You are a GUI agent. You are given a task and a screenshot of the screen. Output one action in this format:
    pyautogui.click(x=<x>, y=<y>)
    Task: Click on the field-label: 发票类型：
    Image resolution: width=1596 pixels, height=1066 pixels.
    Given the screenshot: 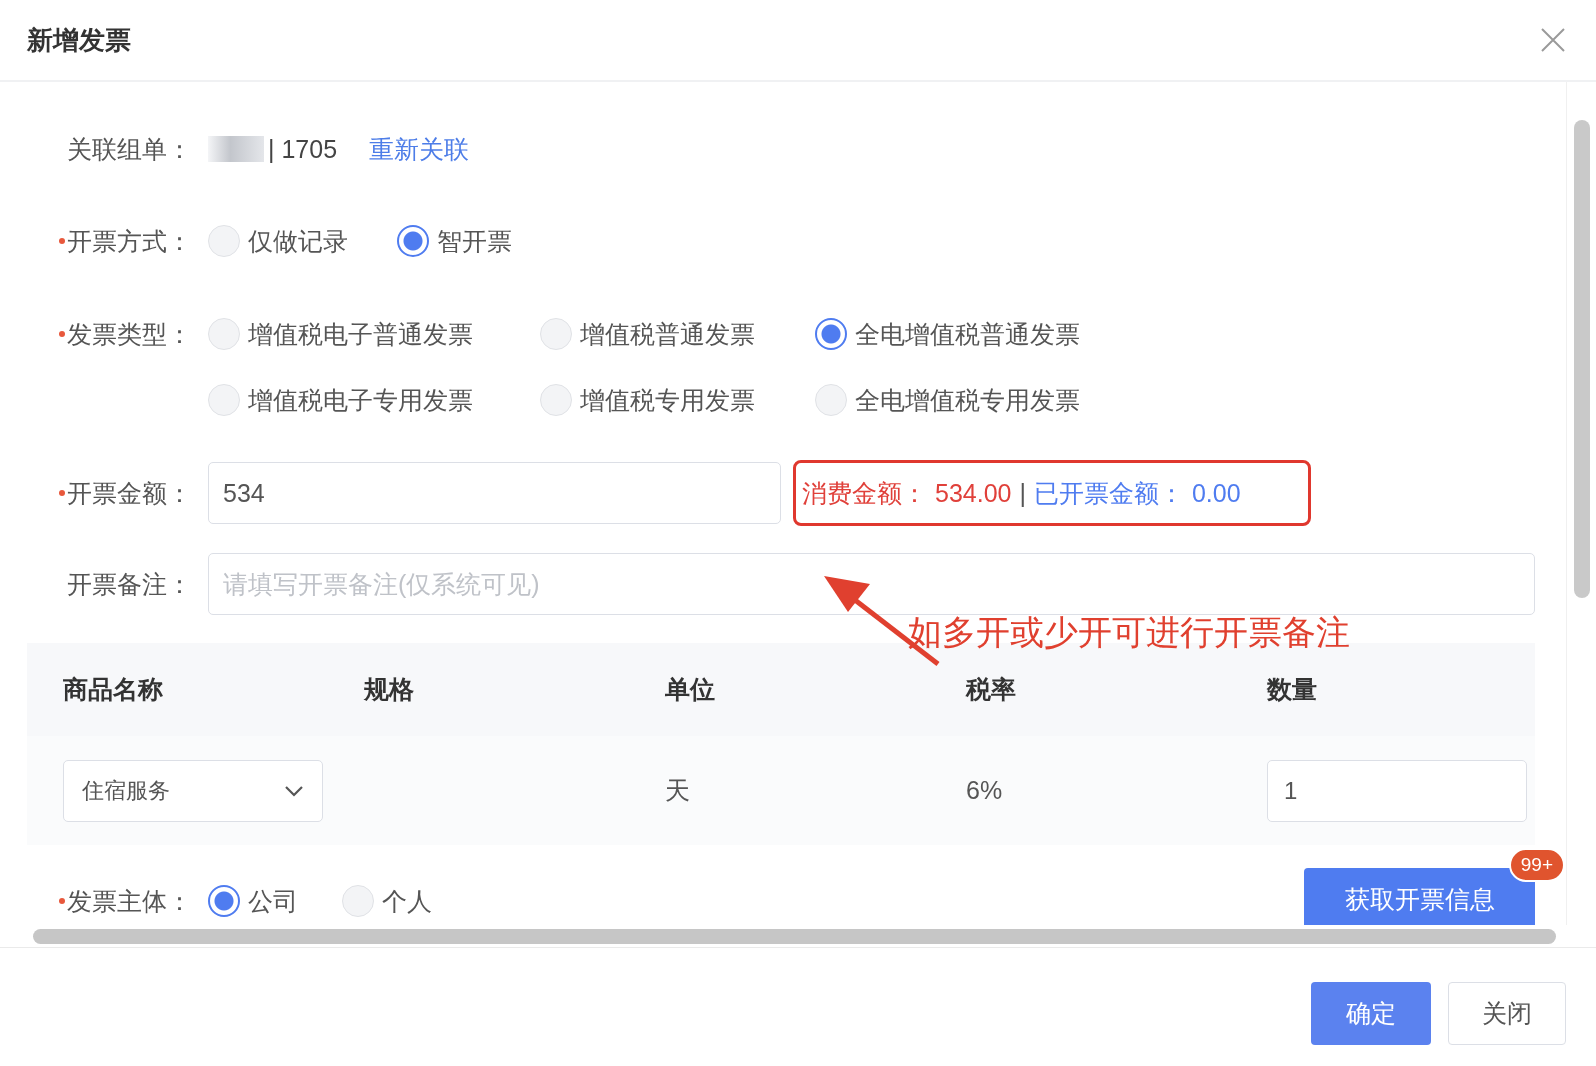 What is the action you would take?
    pyautogui.click(x=129, y=334)
    